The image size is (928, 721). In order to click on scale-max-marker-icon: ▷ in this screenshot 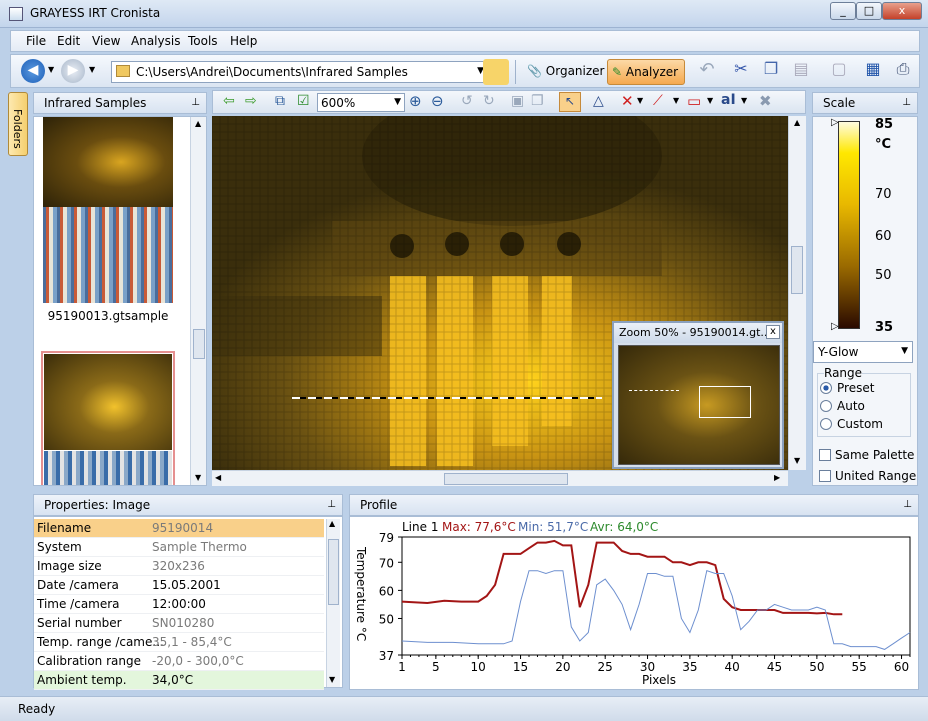, I will do `click(835, 122)`.